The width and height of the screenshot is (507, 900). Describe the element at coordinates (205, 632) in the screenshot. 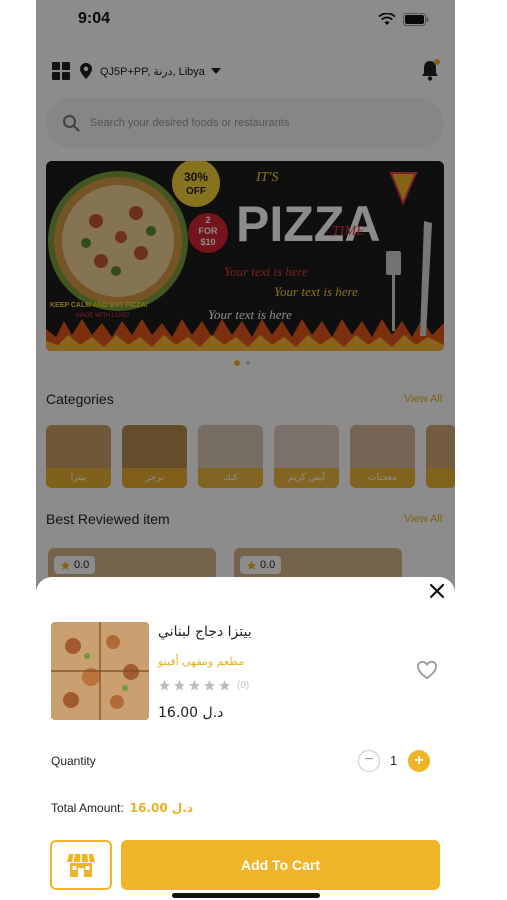

I see `product-name: بيتزا دجاج لبناني` at that location.